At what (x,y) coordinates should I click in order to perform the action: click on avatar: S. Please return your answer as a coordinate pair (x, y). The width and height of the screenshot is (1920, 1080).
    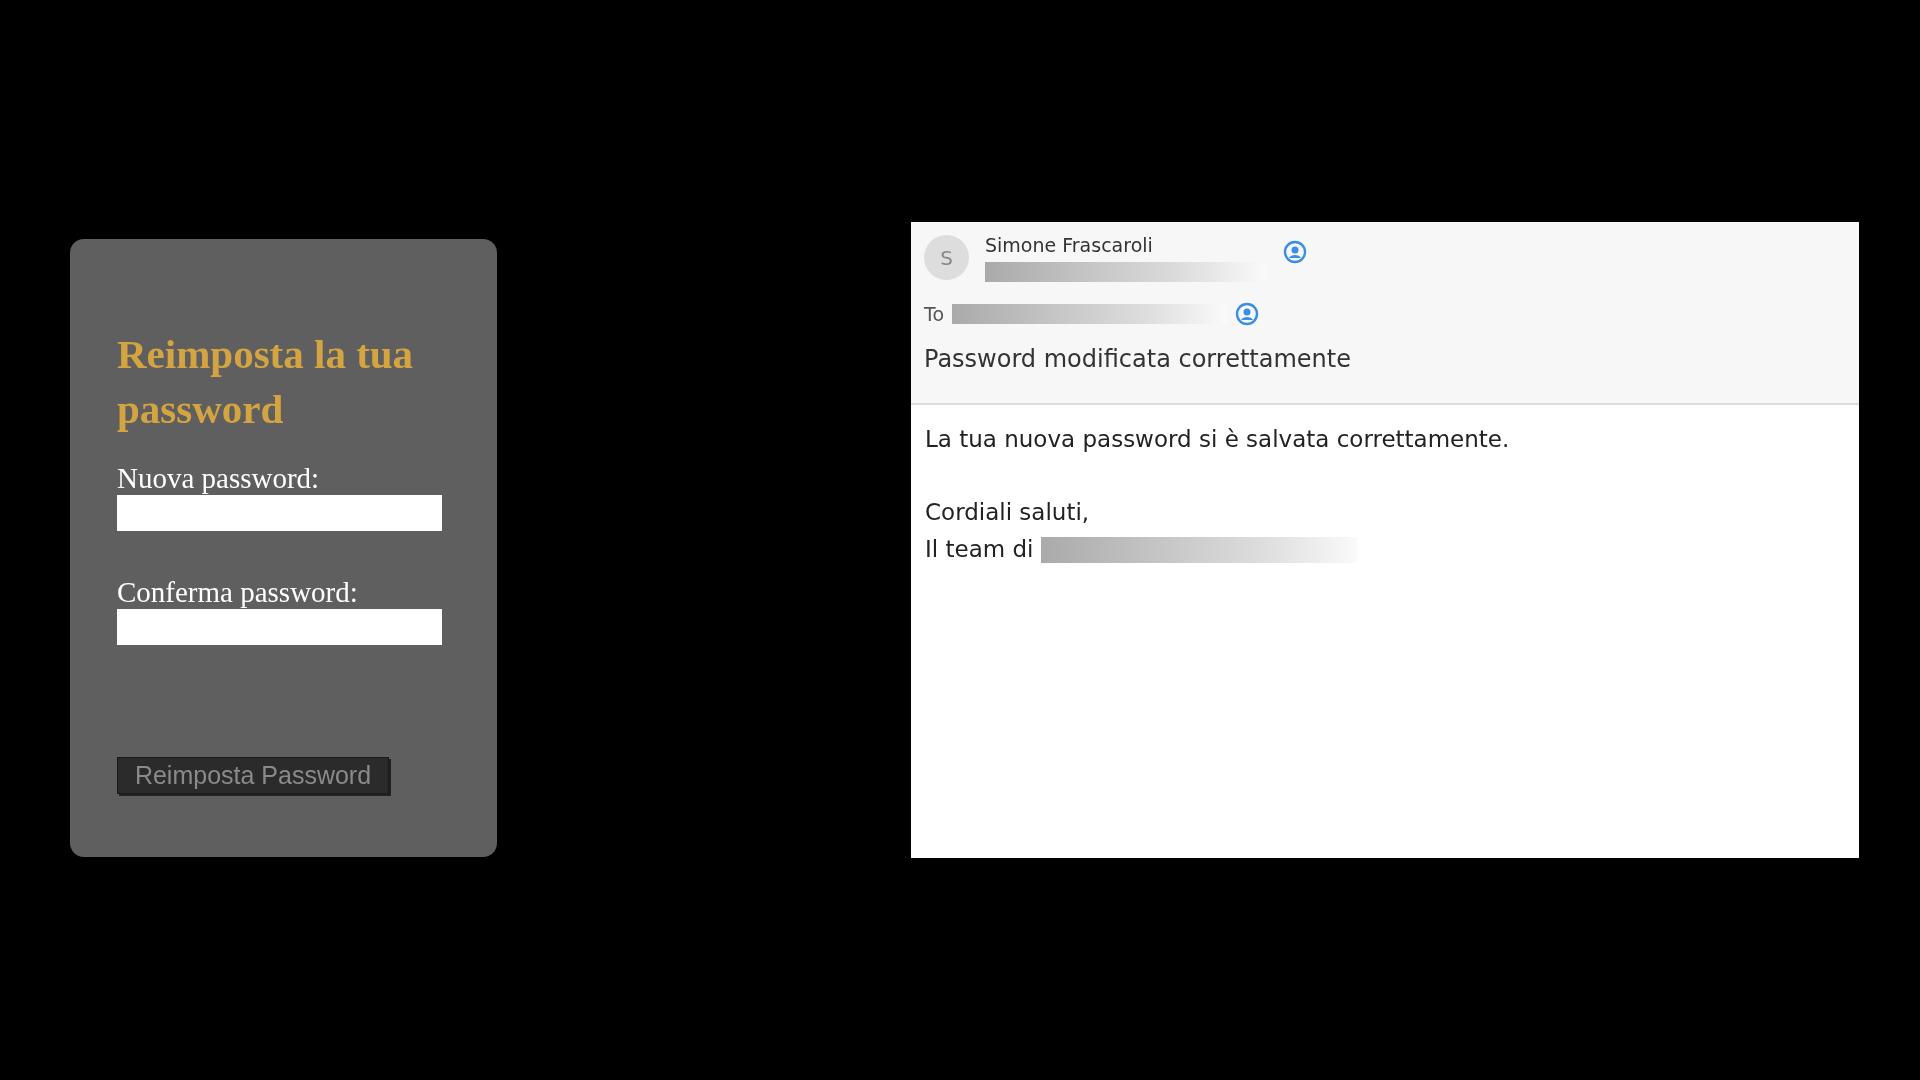
    Looking at the image, I should click on (946, 257).